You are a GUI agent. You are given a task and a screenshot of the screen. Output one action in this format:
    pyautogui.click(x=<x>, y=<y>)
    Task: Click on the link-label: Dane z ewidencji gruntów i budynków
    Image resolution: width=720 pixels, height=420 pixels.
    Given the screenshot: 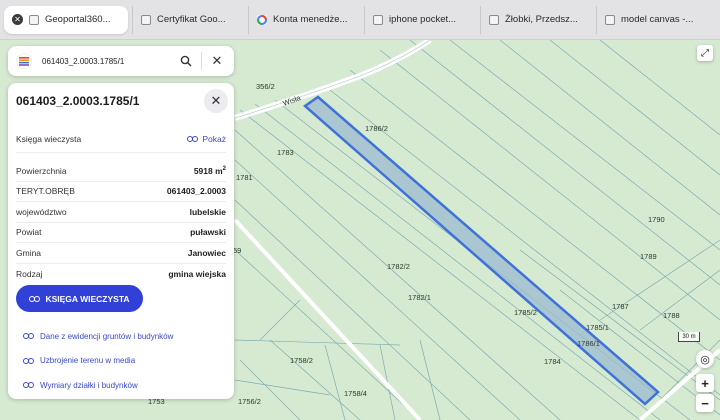 What is the action you would take?
    pyautogui.click(x=107, y=336)
    